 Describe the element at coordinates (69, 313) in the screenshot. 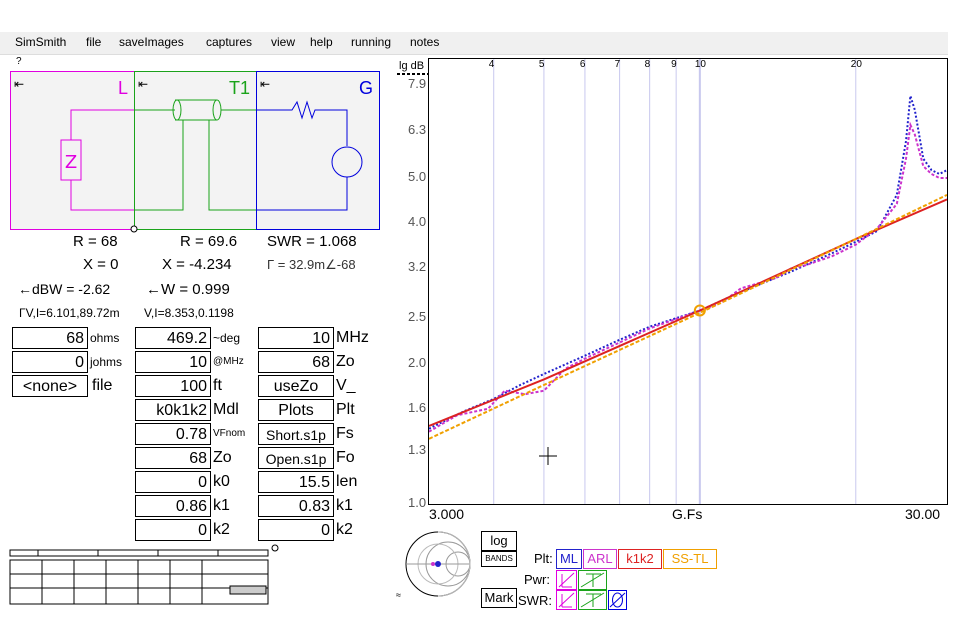

I see `load-vi-readout: ΓV,I=6.101,89.72m` at that location.